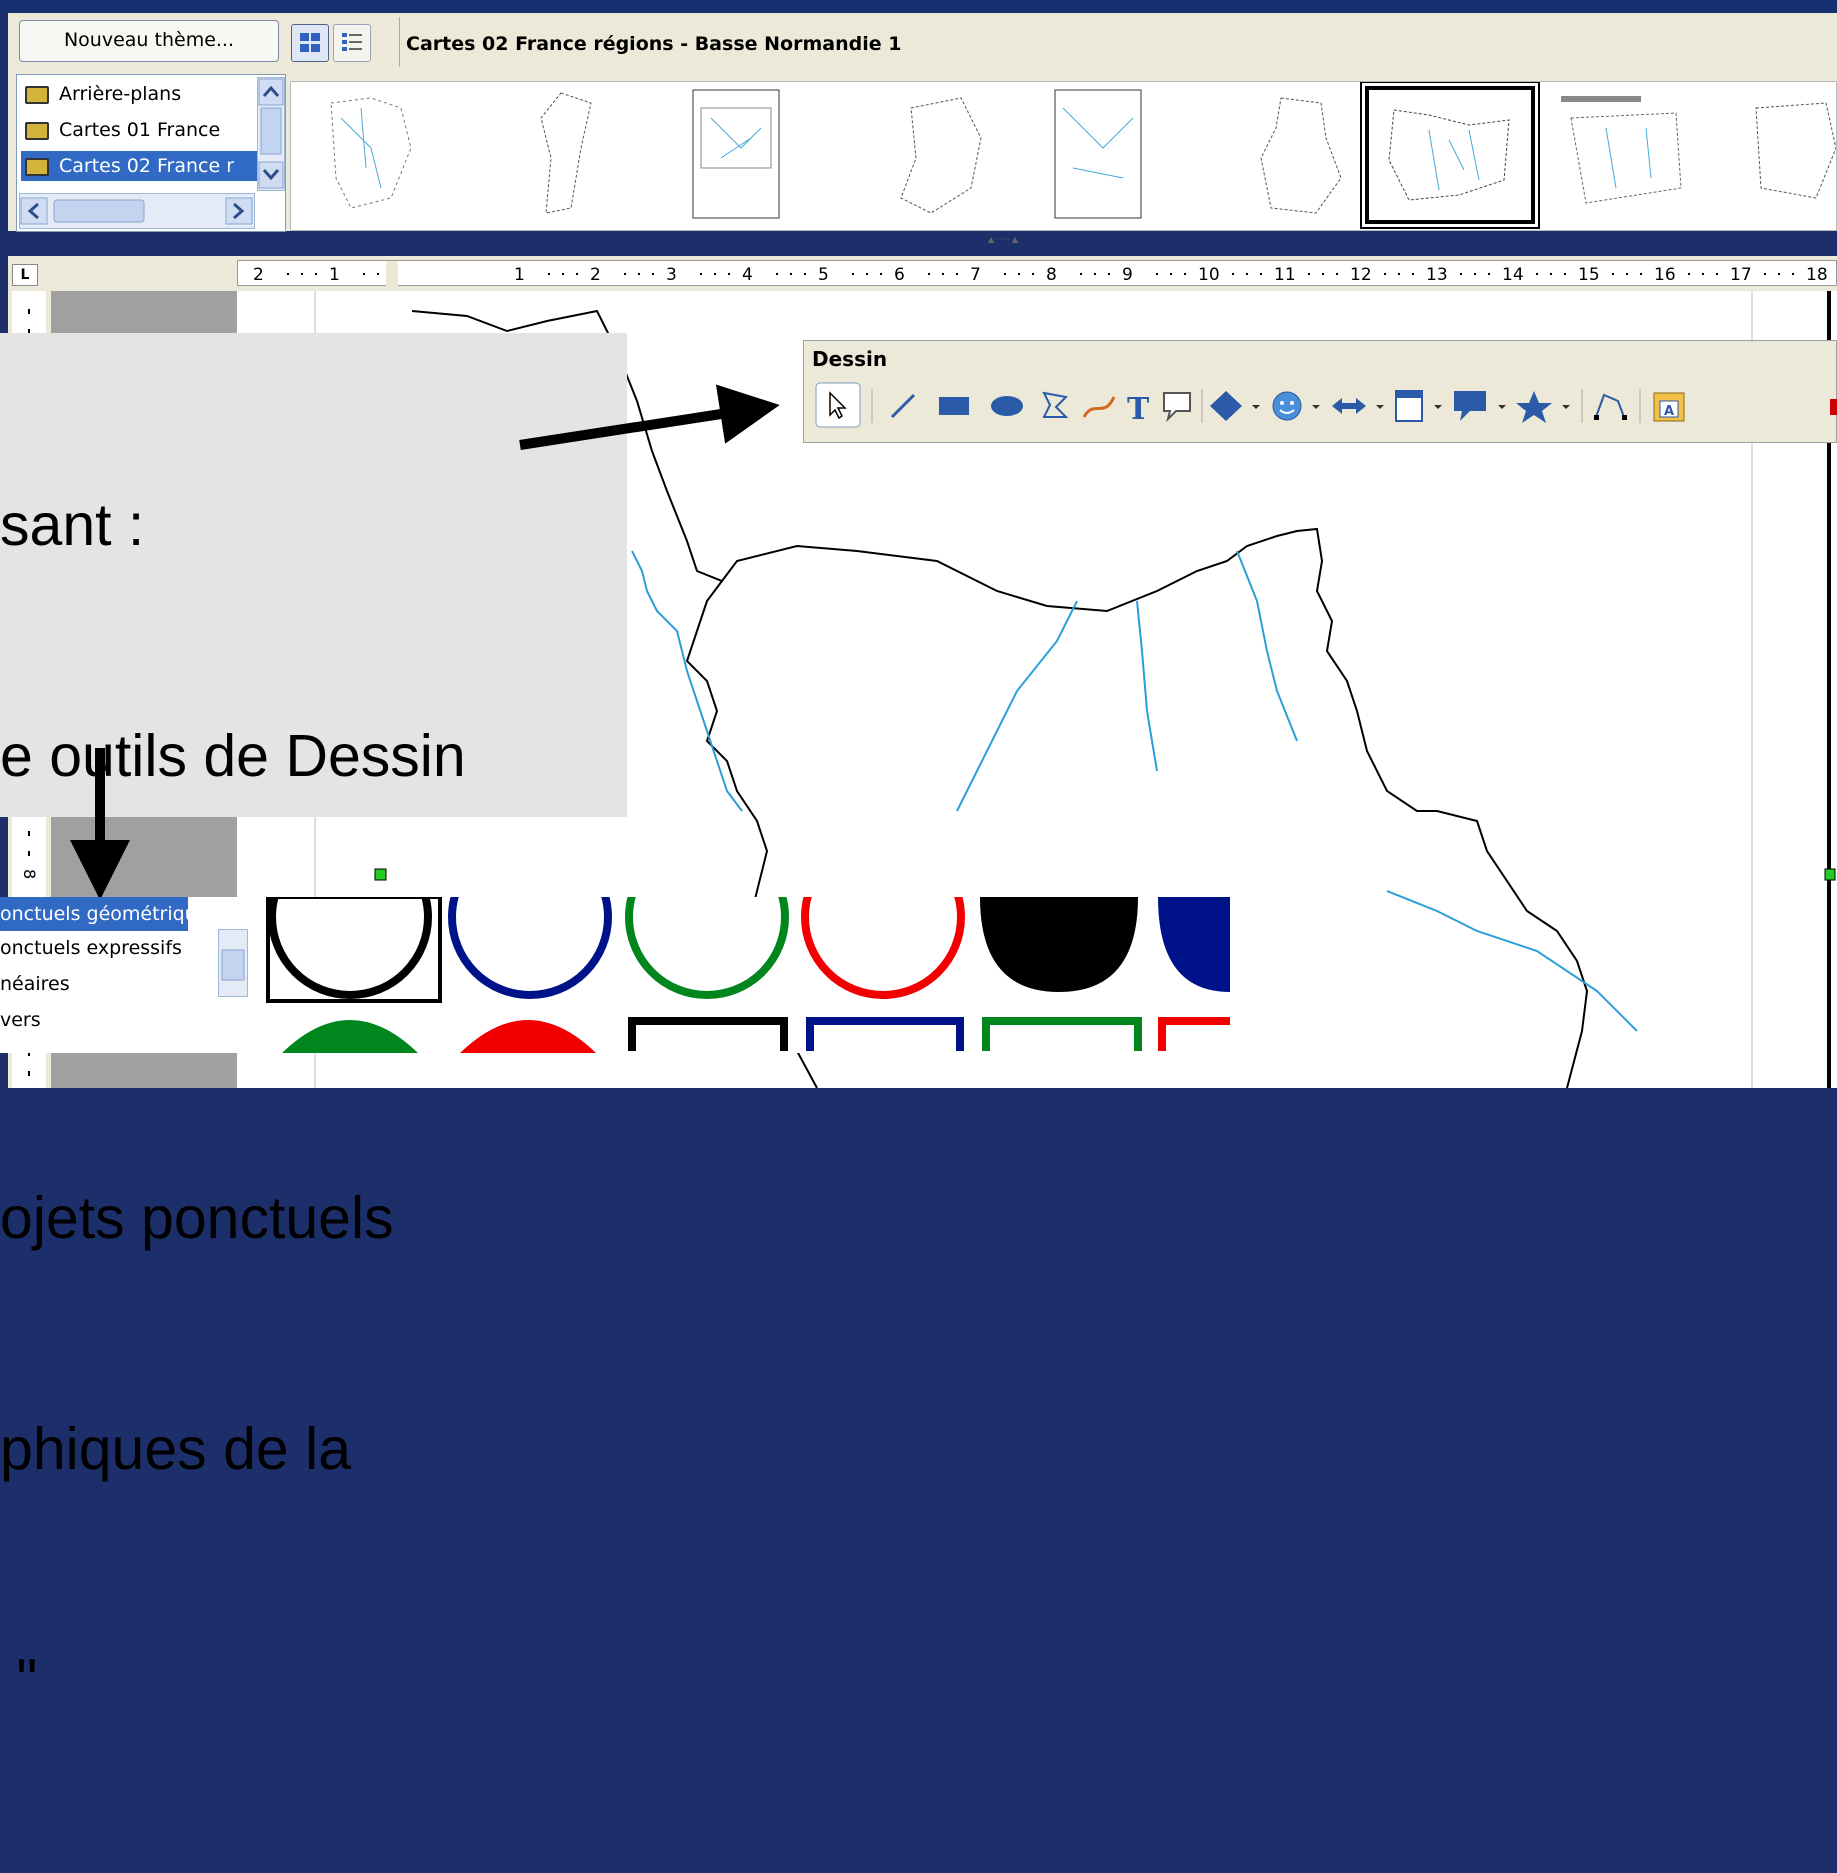 The image size is (1837, 1873). I want to click on freeform-icon, so click(1099, 407).